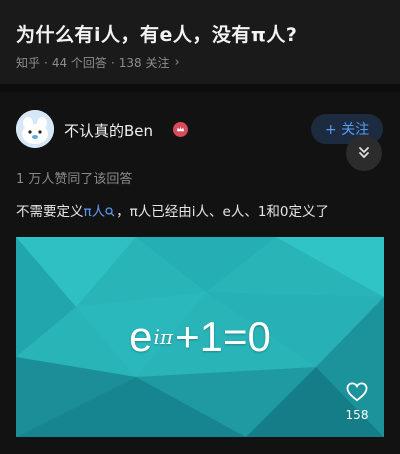 The image size is (400, 454). Describe the element at coordinates (110, 212) in the screenshot. I see `search-icon` at that location.